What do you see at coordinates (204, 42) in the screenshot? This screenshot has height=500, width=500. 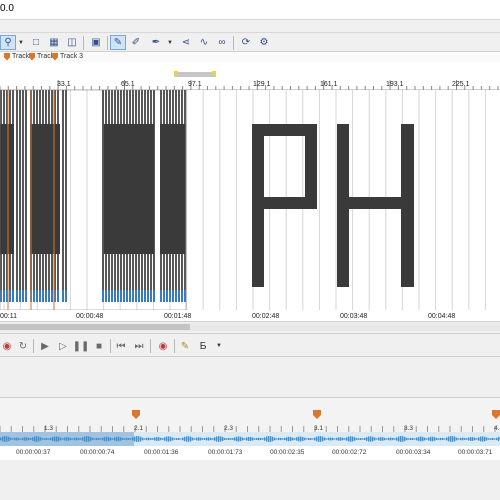 I see `loop-icon: ∿` at bounding box center [204, 42].